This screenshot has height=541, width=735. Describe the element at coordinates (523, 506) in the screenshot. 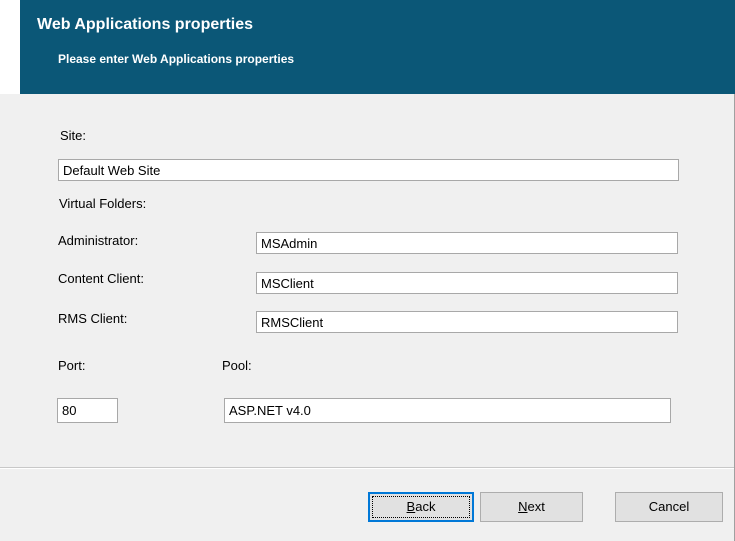

I see `next-button-mnemonic: N` at that location.